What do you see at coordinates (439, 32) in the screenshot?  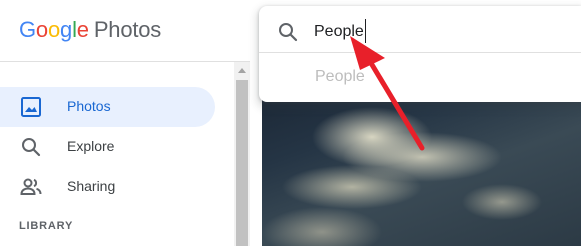 I see `search-input` at bounding box center [439, 32].